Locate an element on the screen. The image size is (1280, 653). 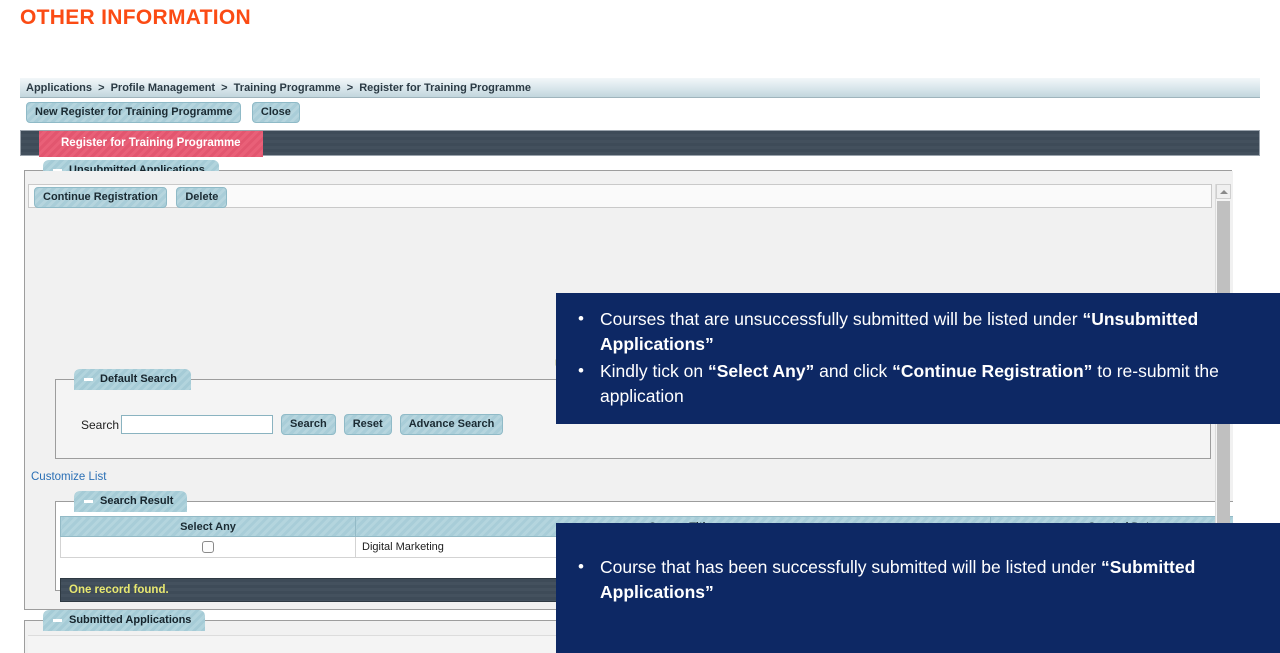
search-input is located at coordinates (197, 424).